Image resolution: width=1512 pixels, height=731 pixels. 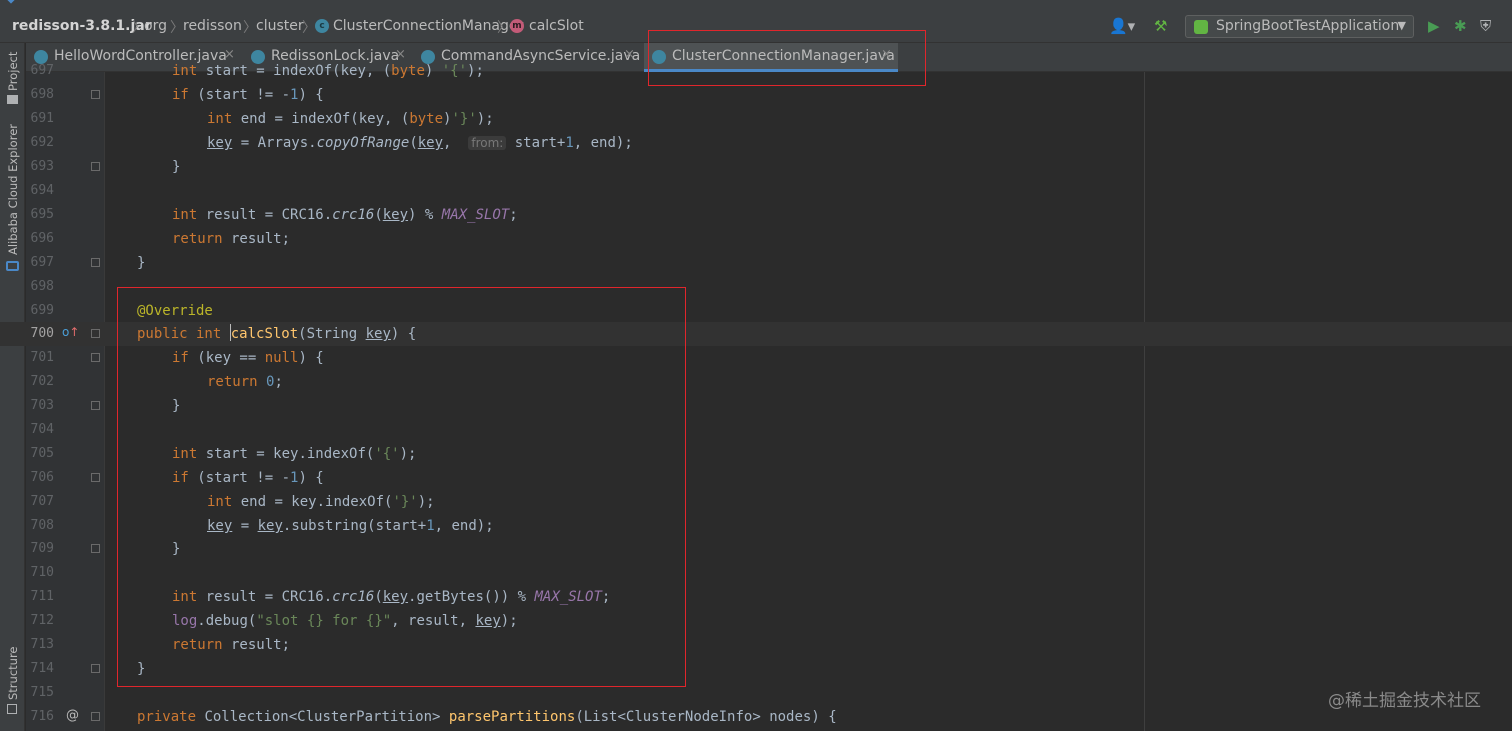 What do you see at coordinates (756, 478) in the screenshot?
I see `code-line: 706 if (start != -1) {` at bounding box center [756, 478].